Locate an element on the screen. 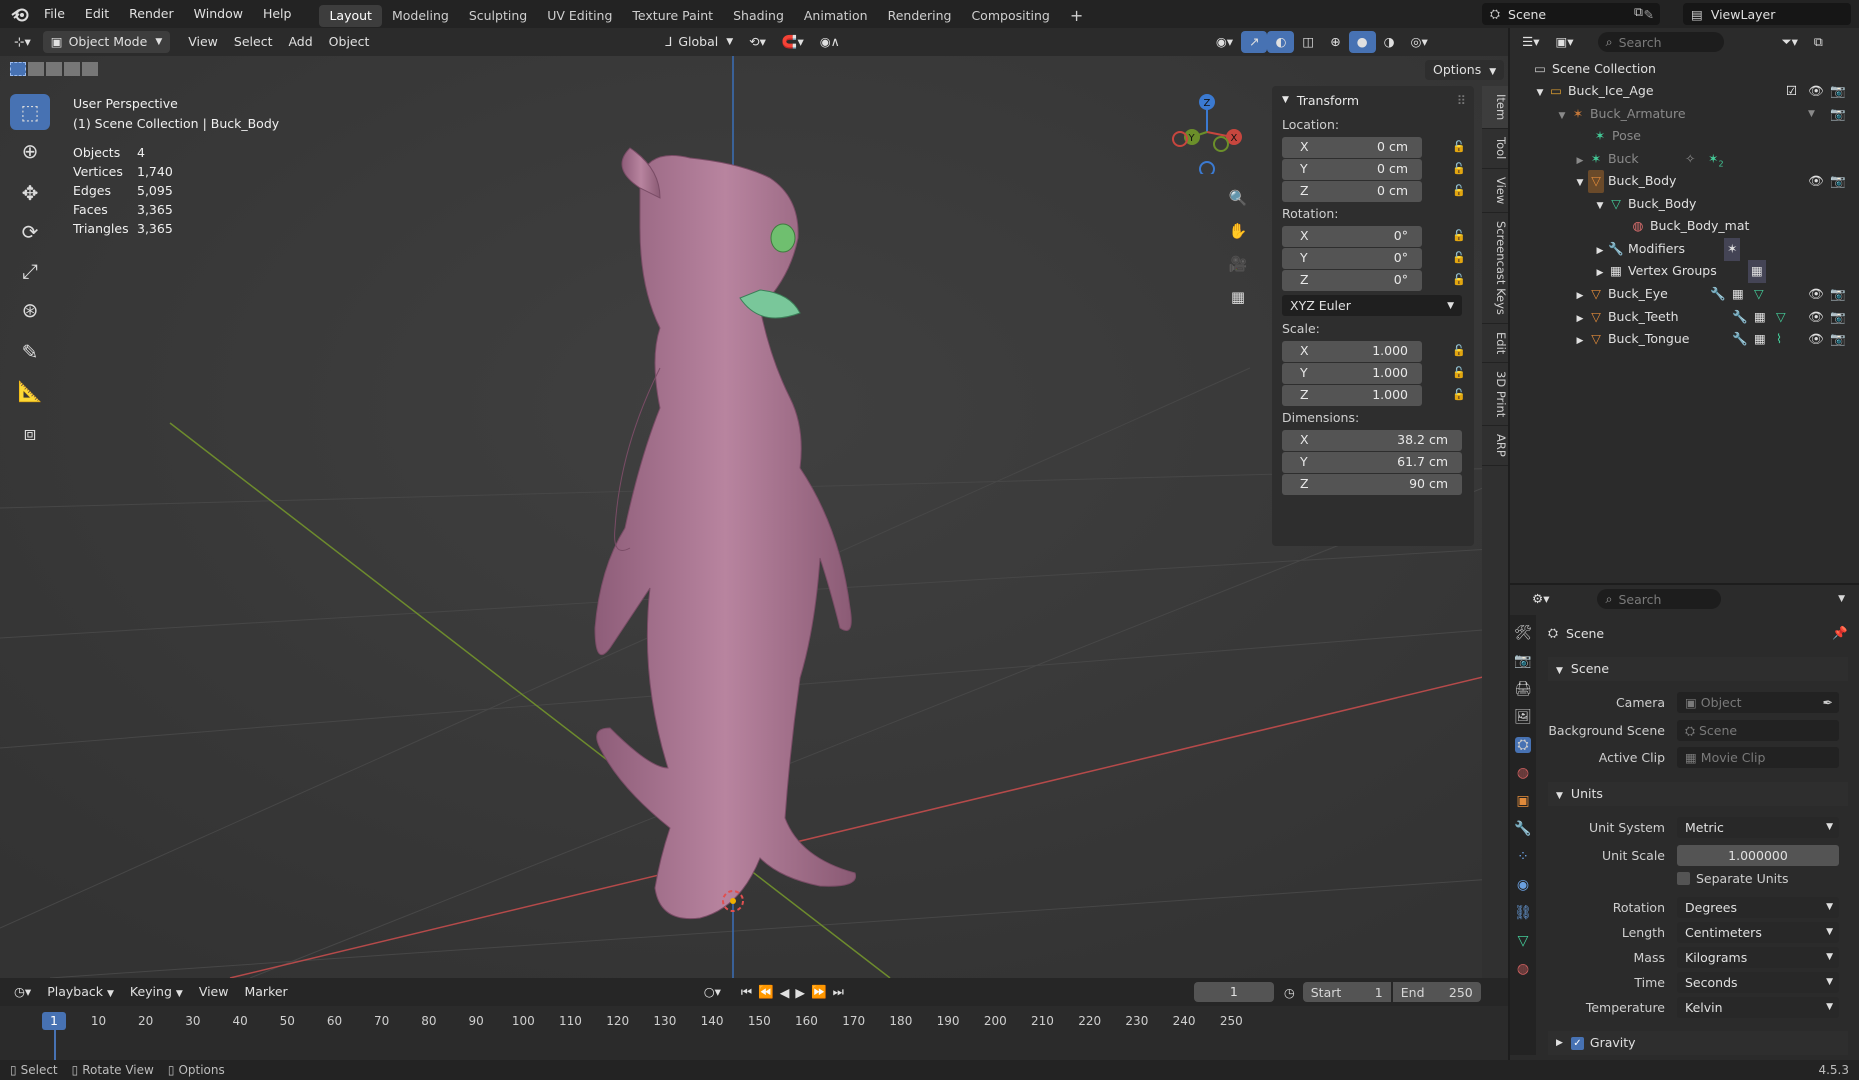 This screenshot has height=1080, width=1859. tab-texture-paint: Texture Paint is located at coordinates (672, 16).